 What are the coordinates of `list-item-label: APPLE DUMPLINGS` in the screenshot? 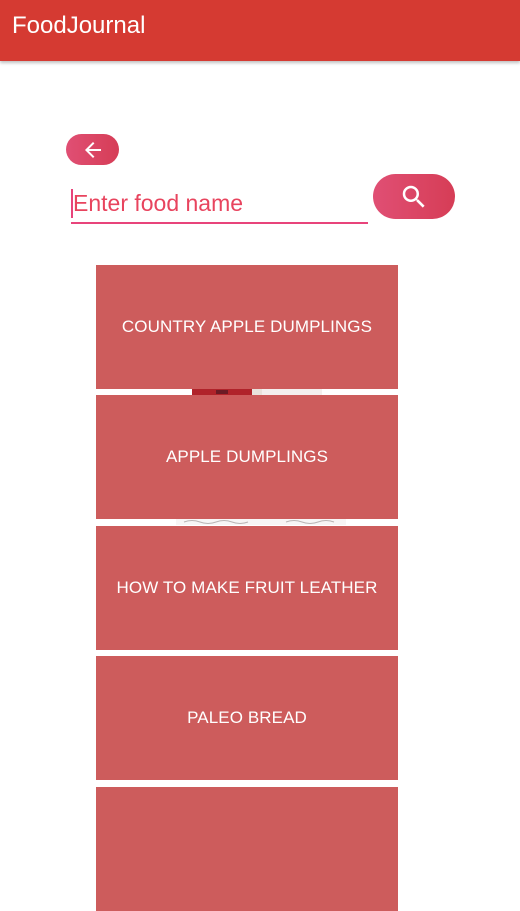 It's located at (247, 456).